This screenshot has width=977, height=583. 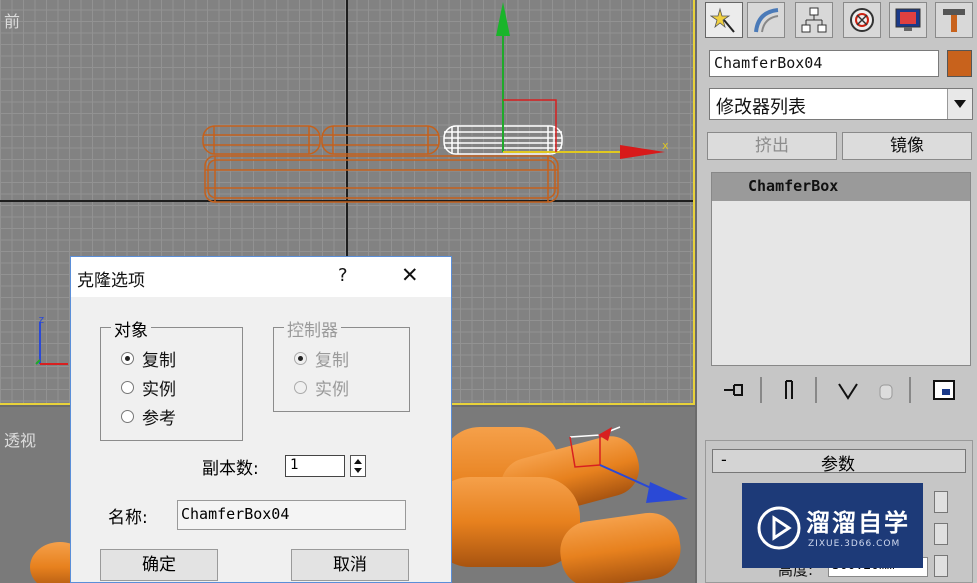 I want to click on stack-item-label: ChamferBox, so click(x=793, y=186).